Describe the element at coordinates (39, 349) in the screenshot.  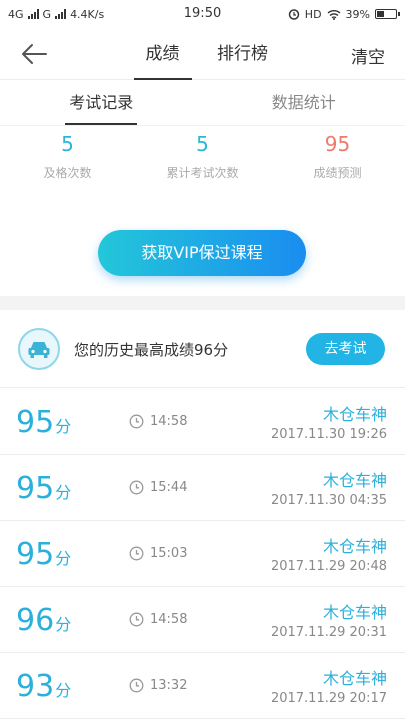
I see `car-icon` at that location.